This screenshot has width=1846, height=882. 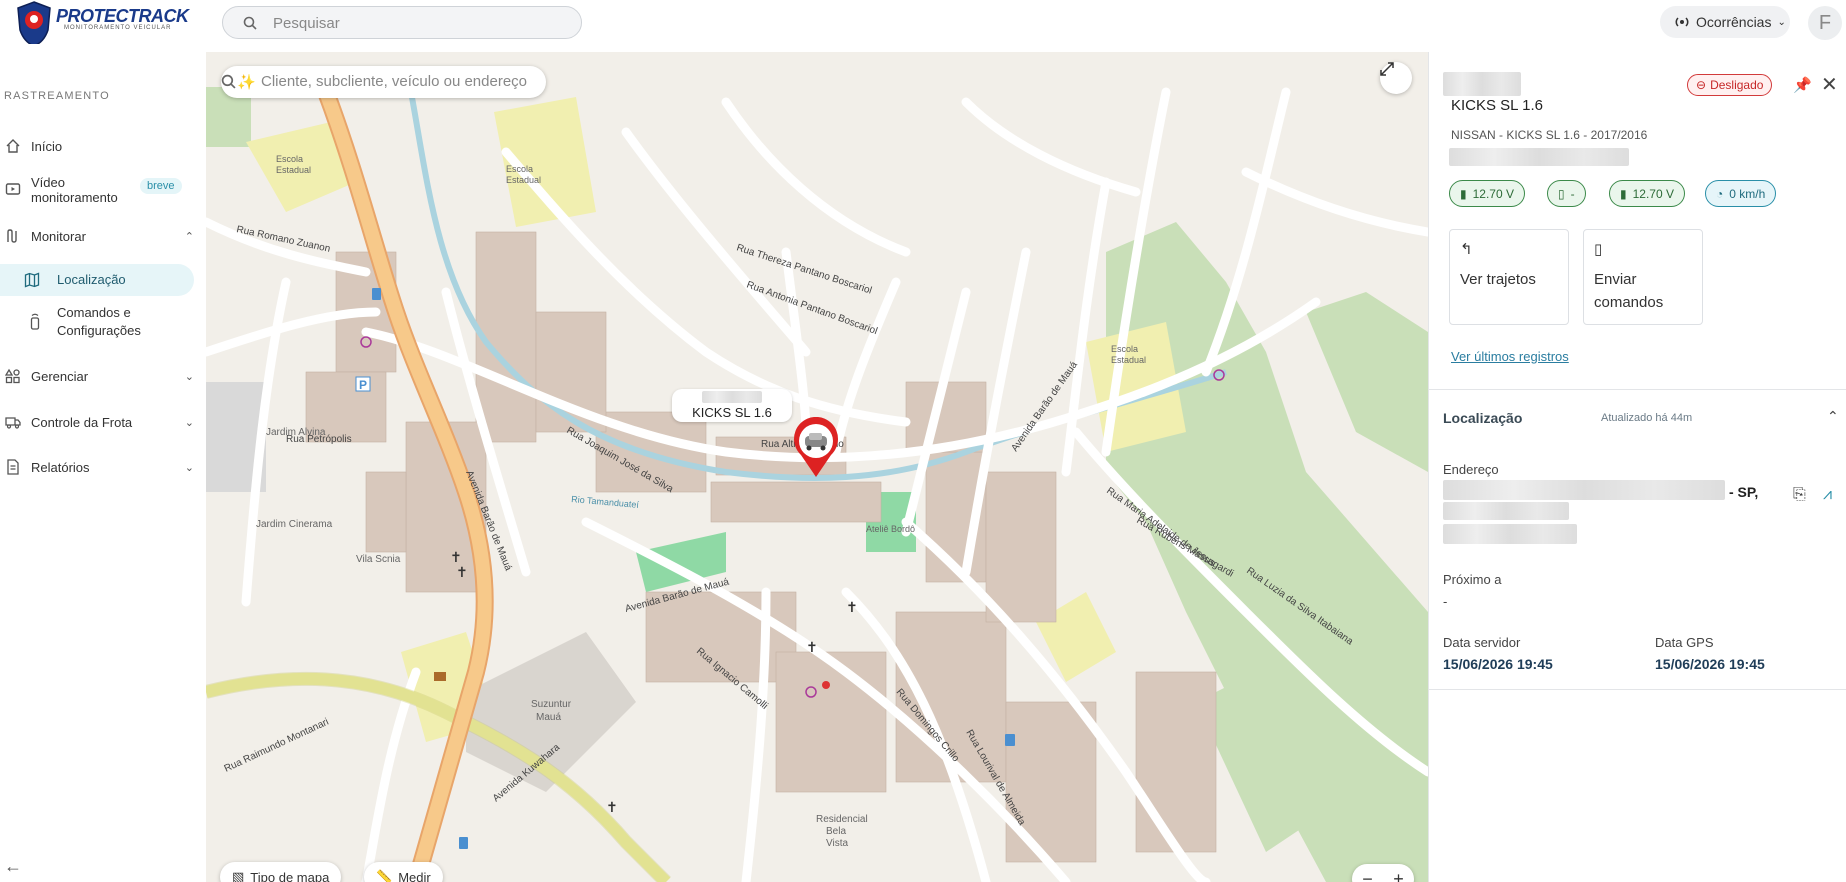 What do you see at coordinates (1497, 105) in the screenshot?
I see `vehicle-title: KICKS SL 1.6` at bounding box center [1497, 105].